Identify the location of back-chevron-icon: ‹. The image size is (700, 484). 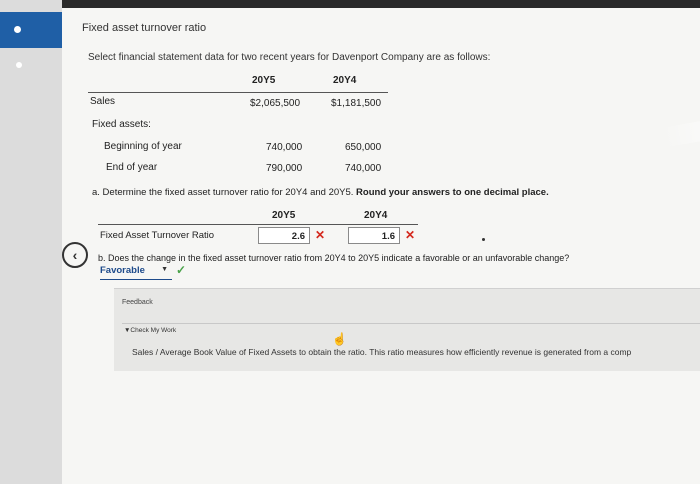
(75, 255).